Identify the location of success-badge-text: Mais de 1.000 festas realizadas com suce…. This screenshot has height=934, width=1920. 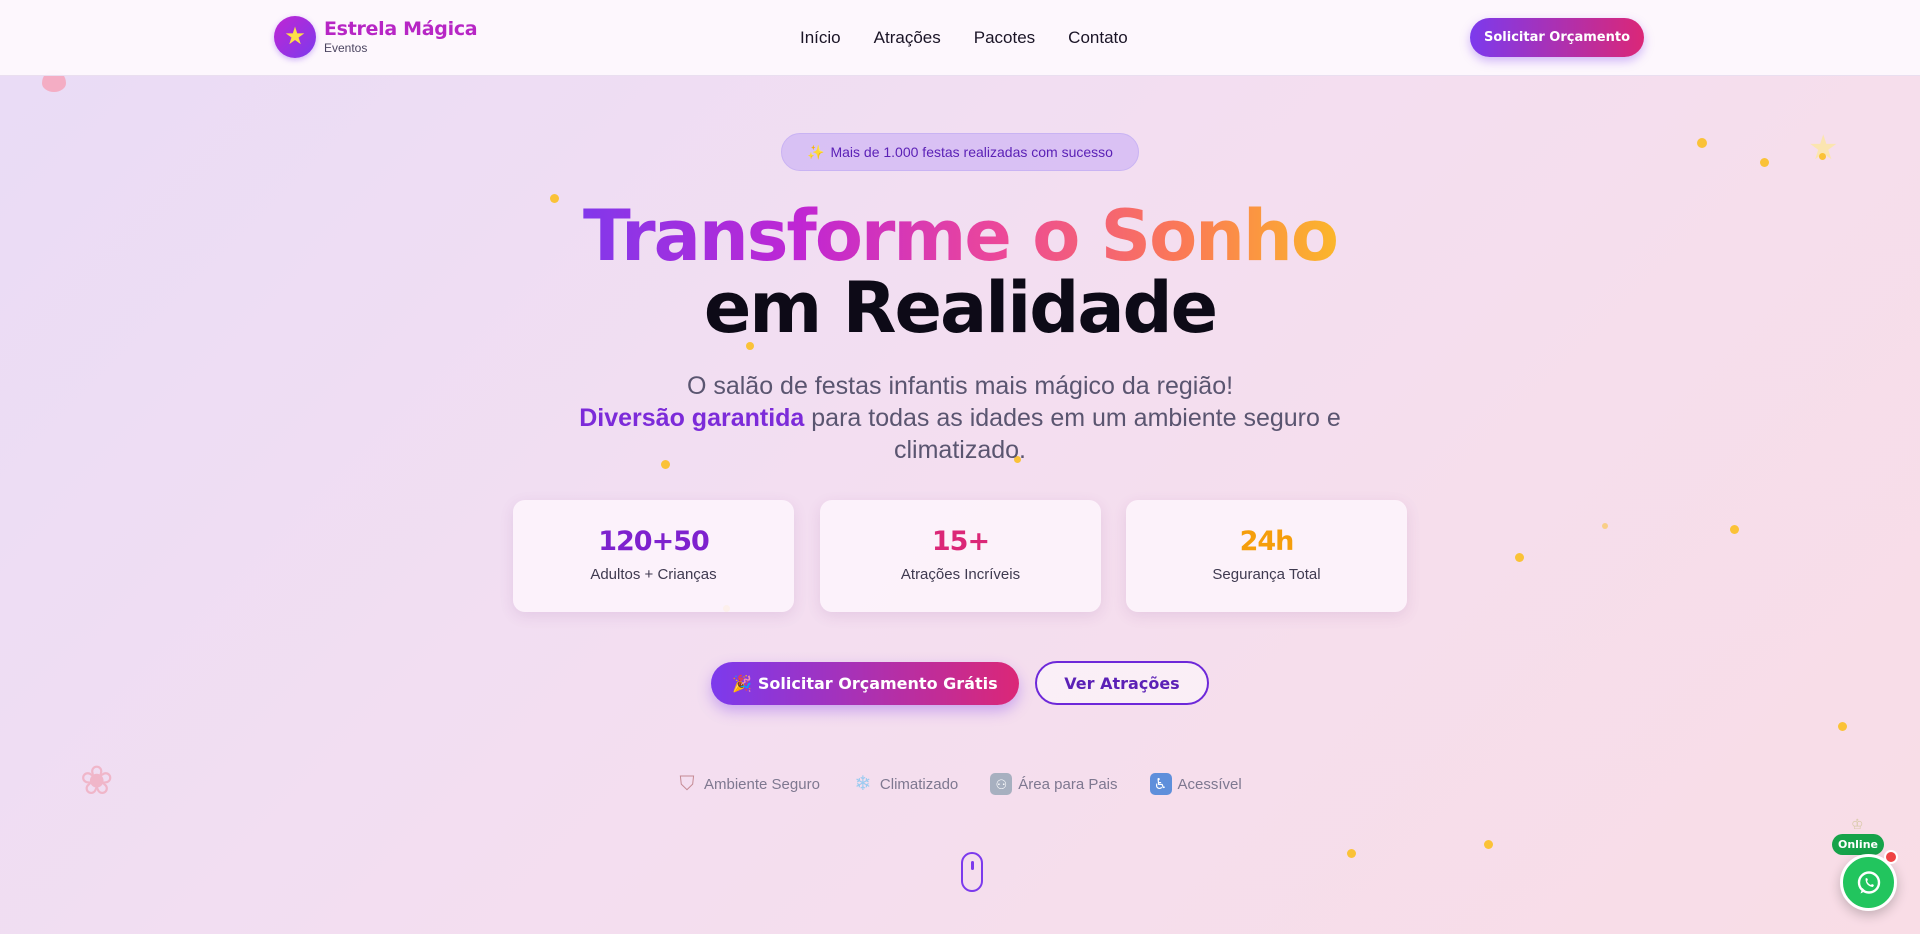
(971, 152).